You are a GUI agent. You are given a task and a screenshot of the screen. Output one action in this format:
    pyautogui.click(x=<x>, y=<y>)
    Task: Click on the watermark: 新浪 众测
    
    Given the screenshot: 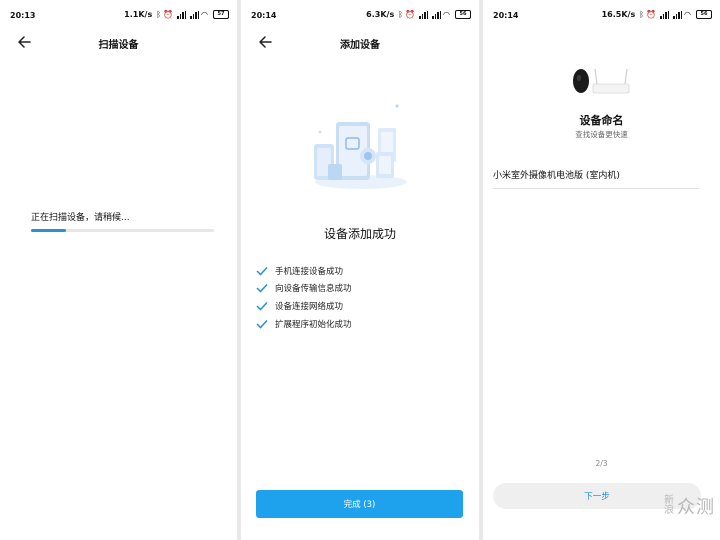 What is the action you would take?
    pyautogui.click(x=689, y=506)
    